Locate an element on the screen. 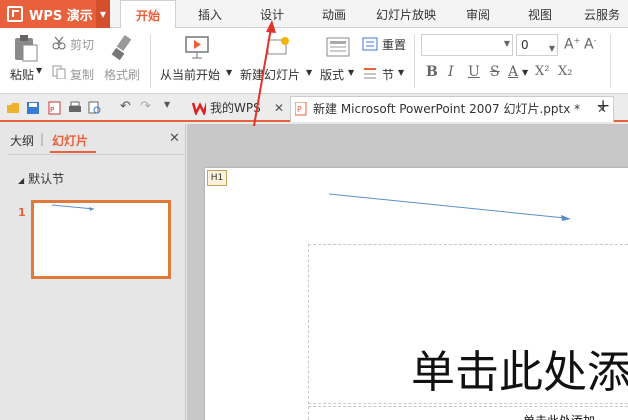  section-name: 默认节 is located at coordinates (46, 179).